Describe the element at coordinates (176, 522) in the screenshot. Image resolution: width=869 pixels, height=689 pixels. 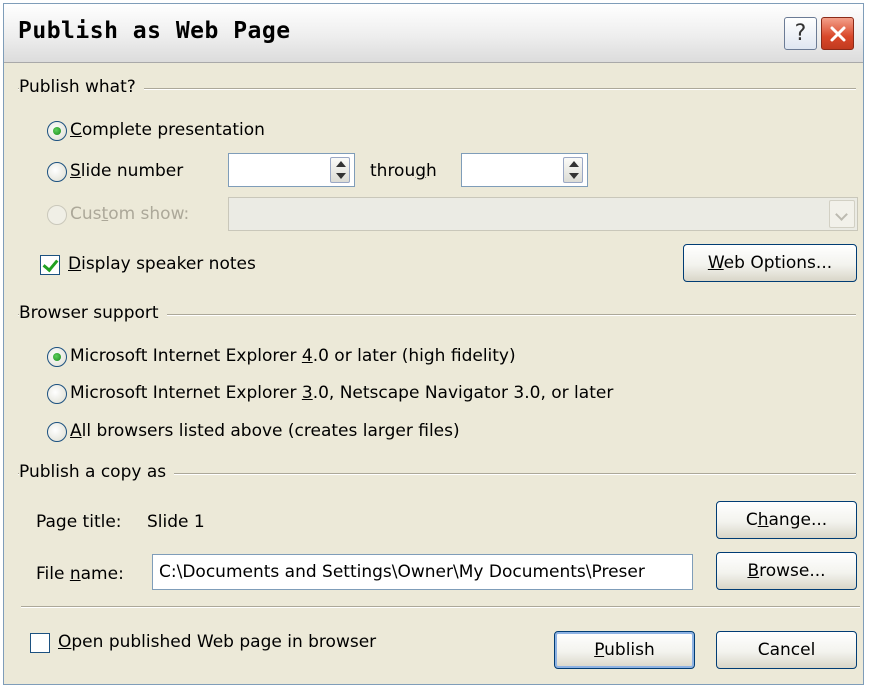
I see `page-title-value: Slide 1` at that location.